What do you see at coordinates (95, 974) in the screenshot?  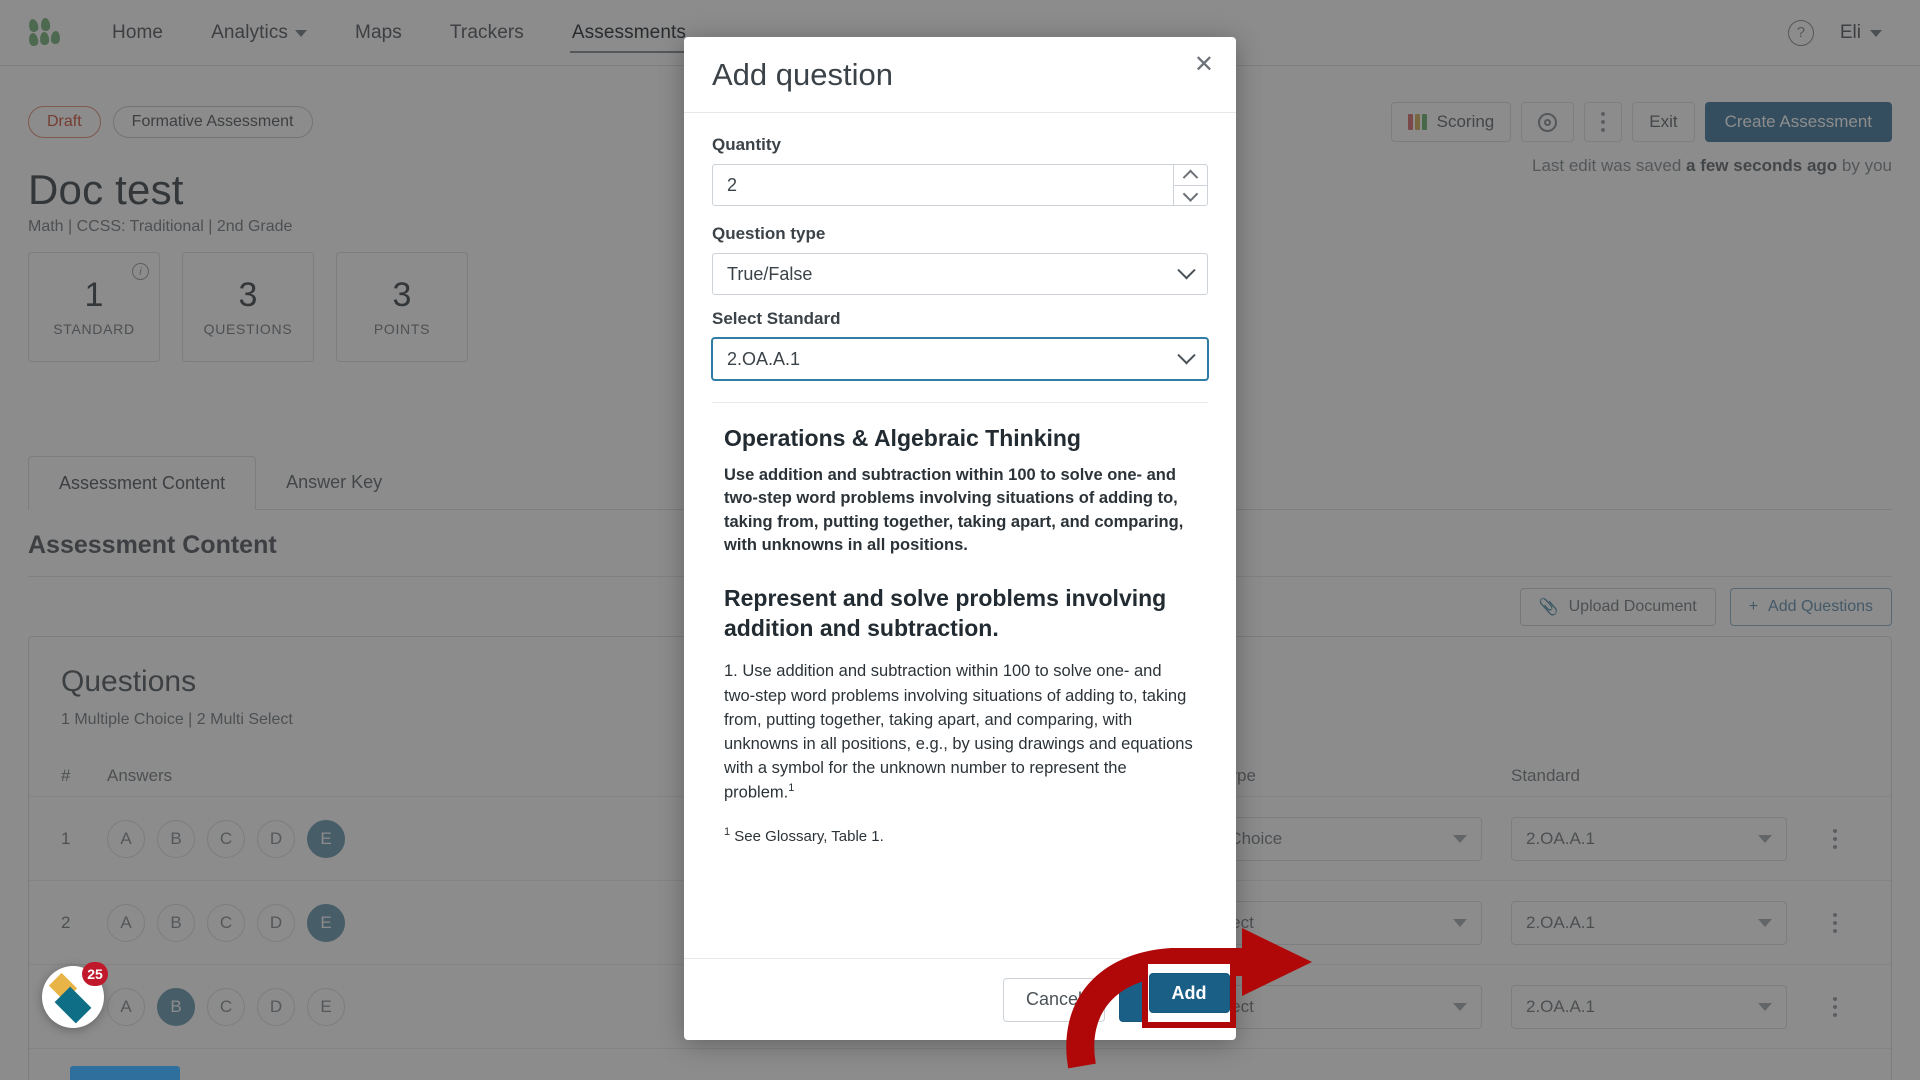 I see `chat-unread-badge: 25` at bounding box center [95, 974].